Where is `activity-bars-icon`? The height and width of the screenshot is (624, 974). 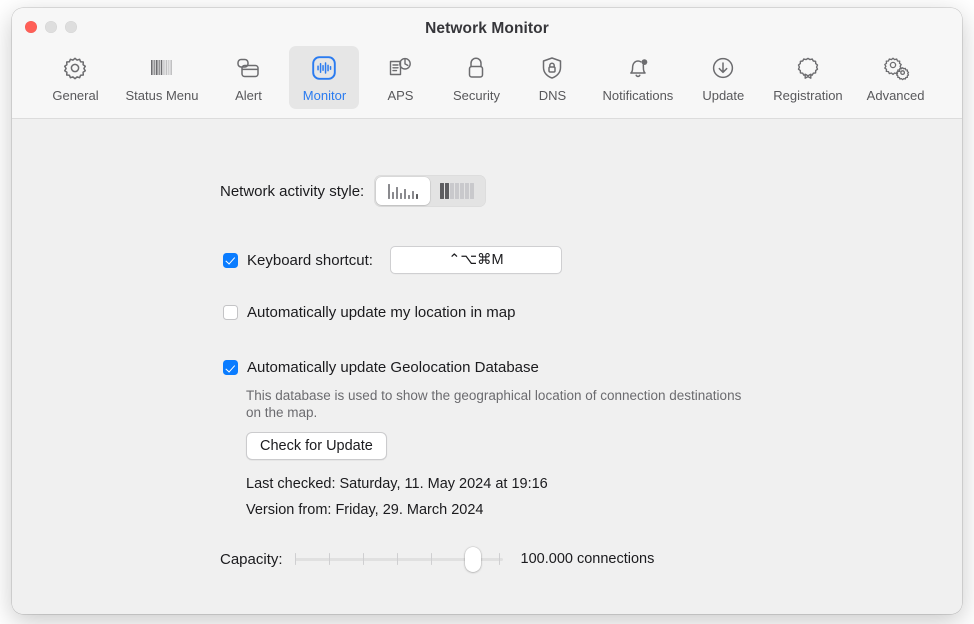
activity-bars-icon is located at coordinates (403, 191).